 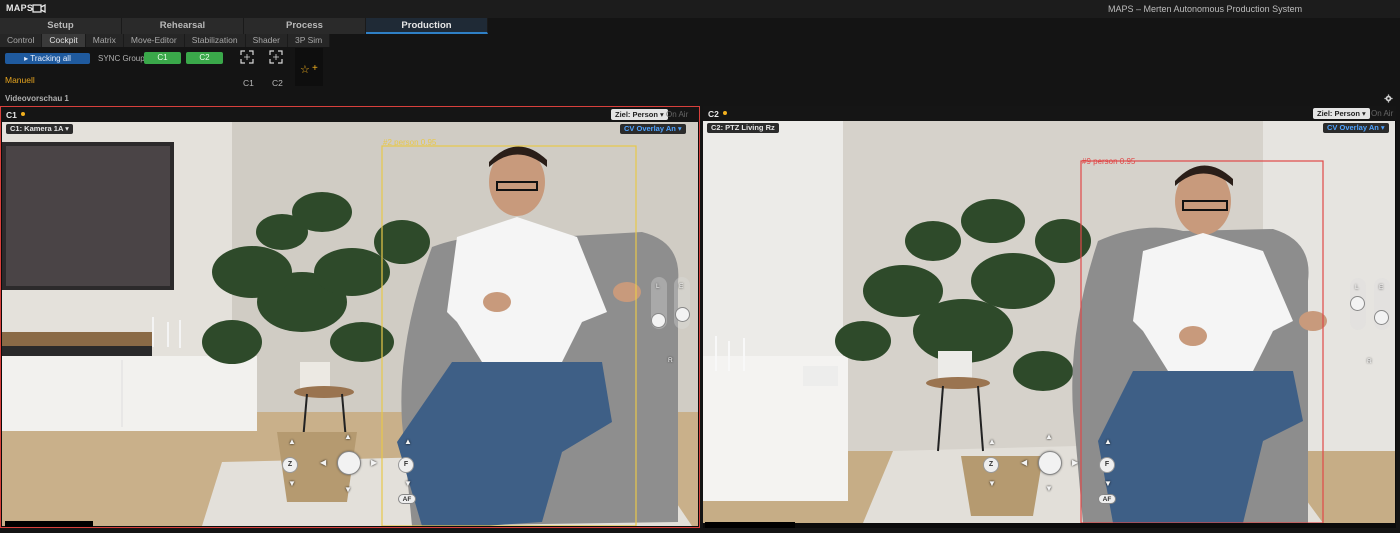 I want to click on focus-c1-label: C1, so click(x=248, y=83).